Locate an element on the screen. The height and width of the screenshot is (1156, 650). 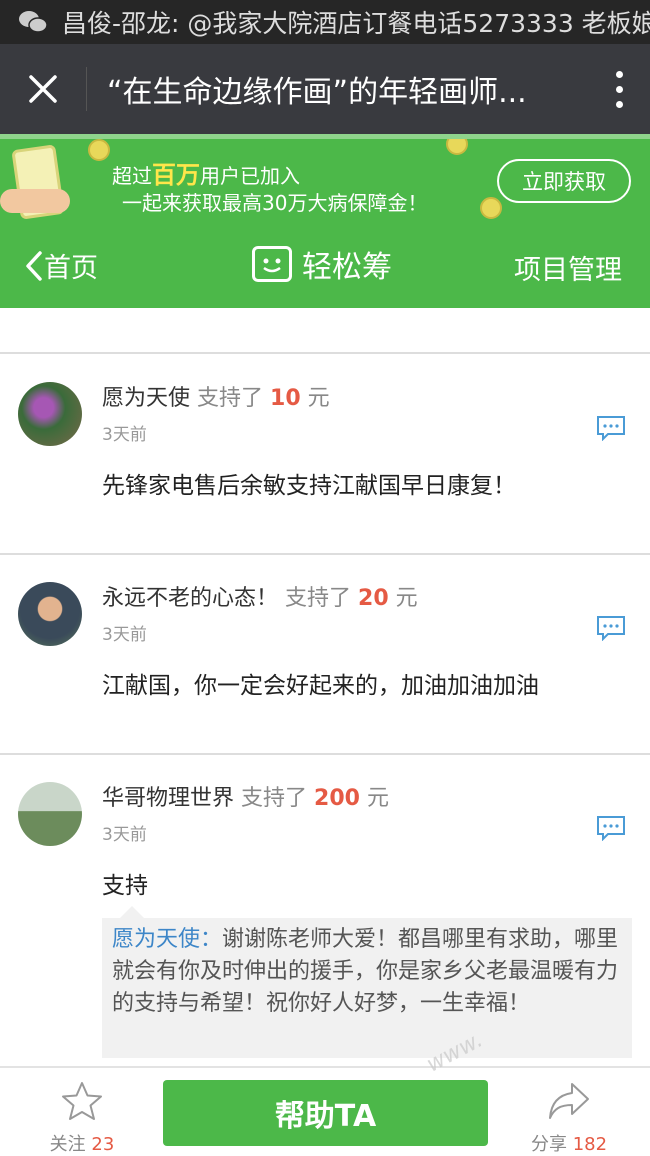
supporter-line: 愿为天使 支持了 10 元 is located at coordinates (216, 396).